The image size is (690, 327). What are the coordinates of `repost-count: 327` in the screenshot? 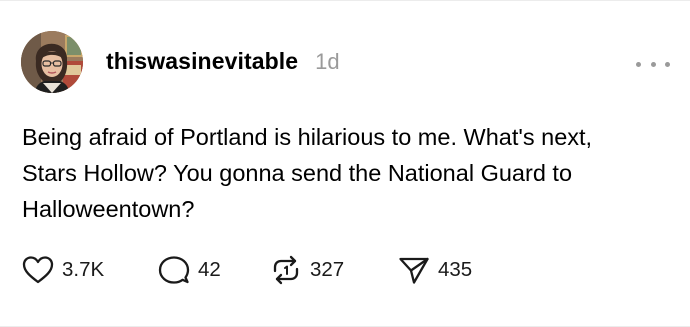 It's located at (327, 269).